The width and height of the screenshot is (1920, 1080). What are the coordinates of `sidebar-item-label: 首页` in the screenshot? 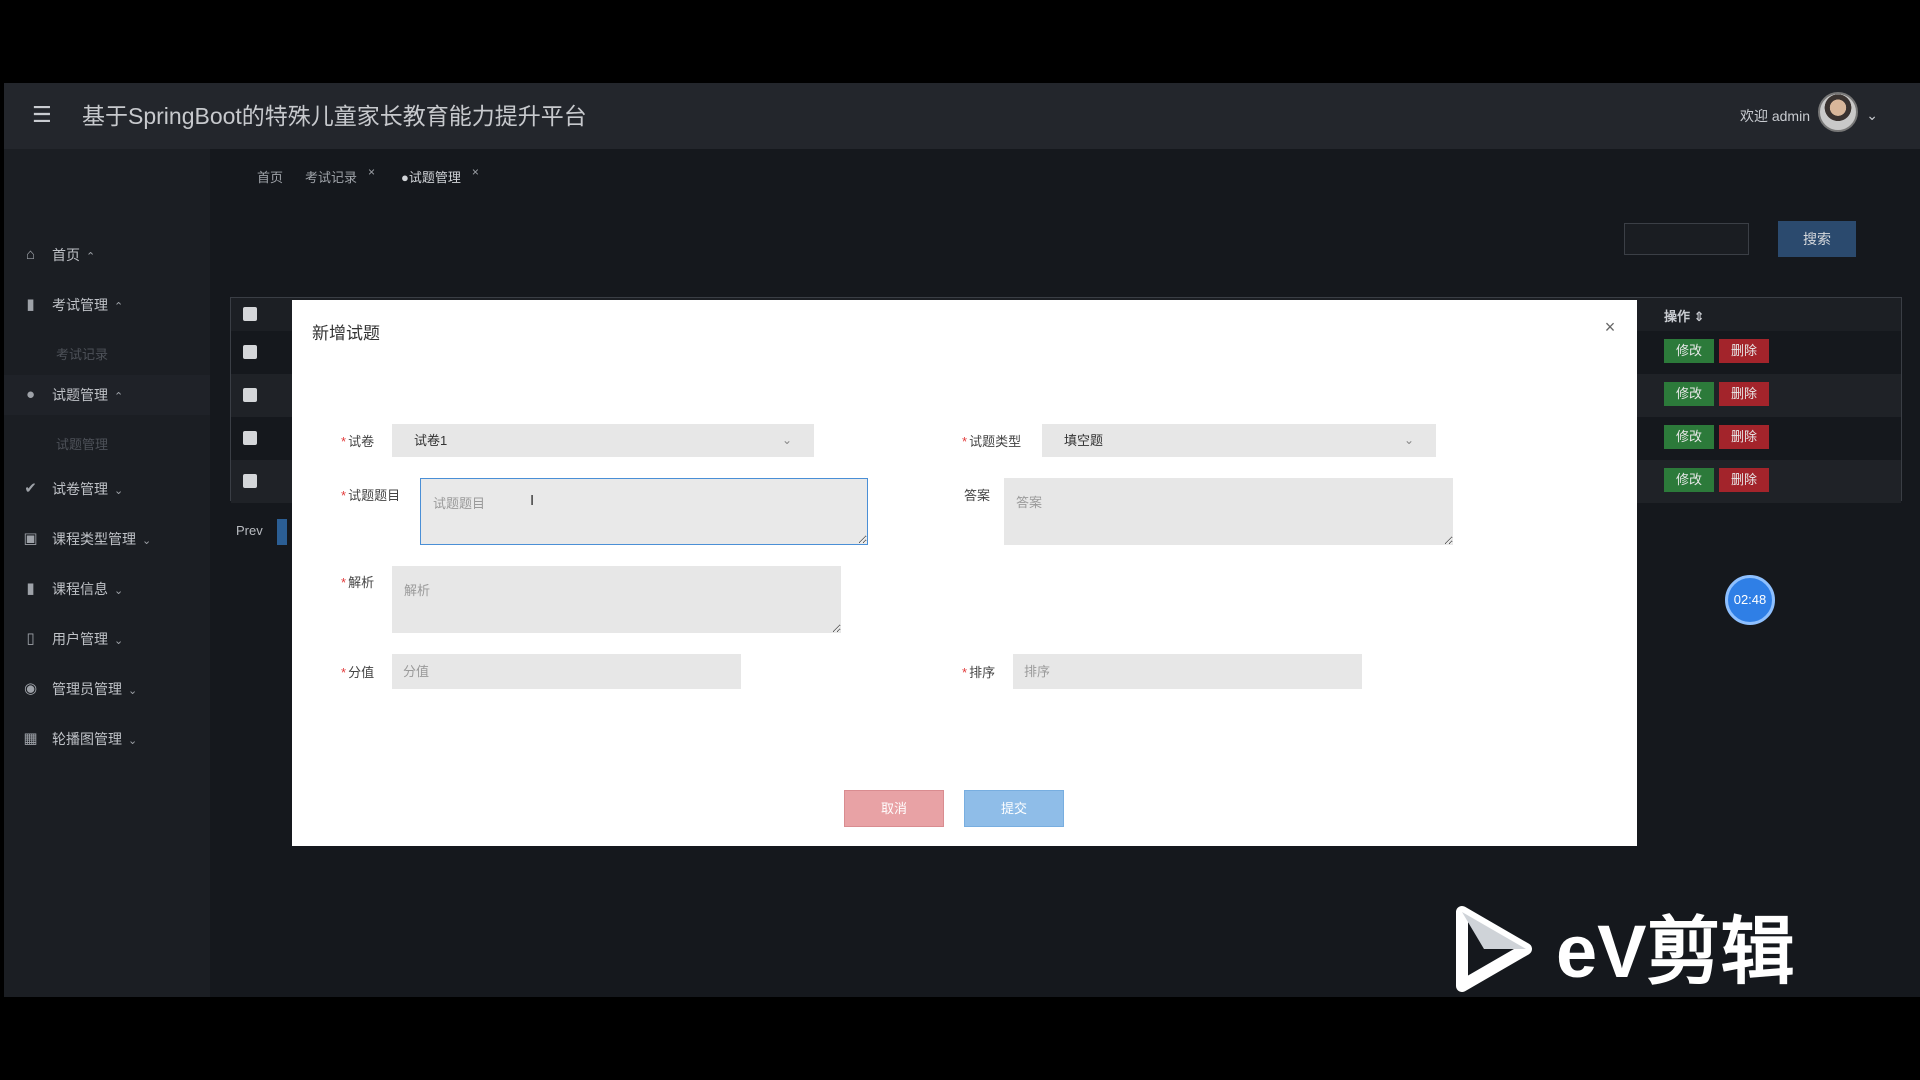 It's located at (66, 255).